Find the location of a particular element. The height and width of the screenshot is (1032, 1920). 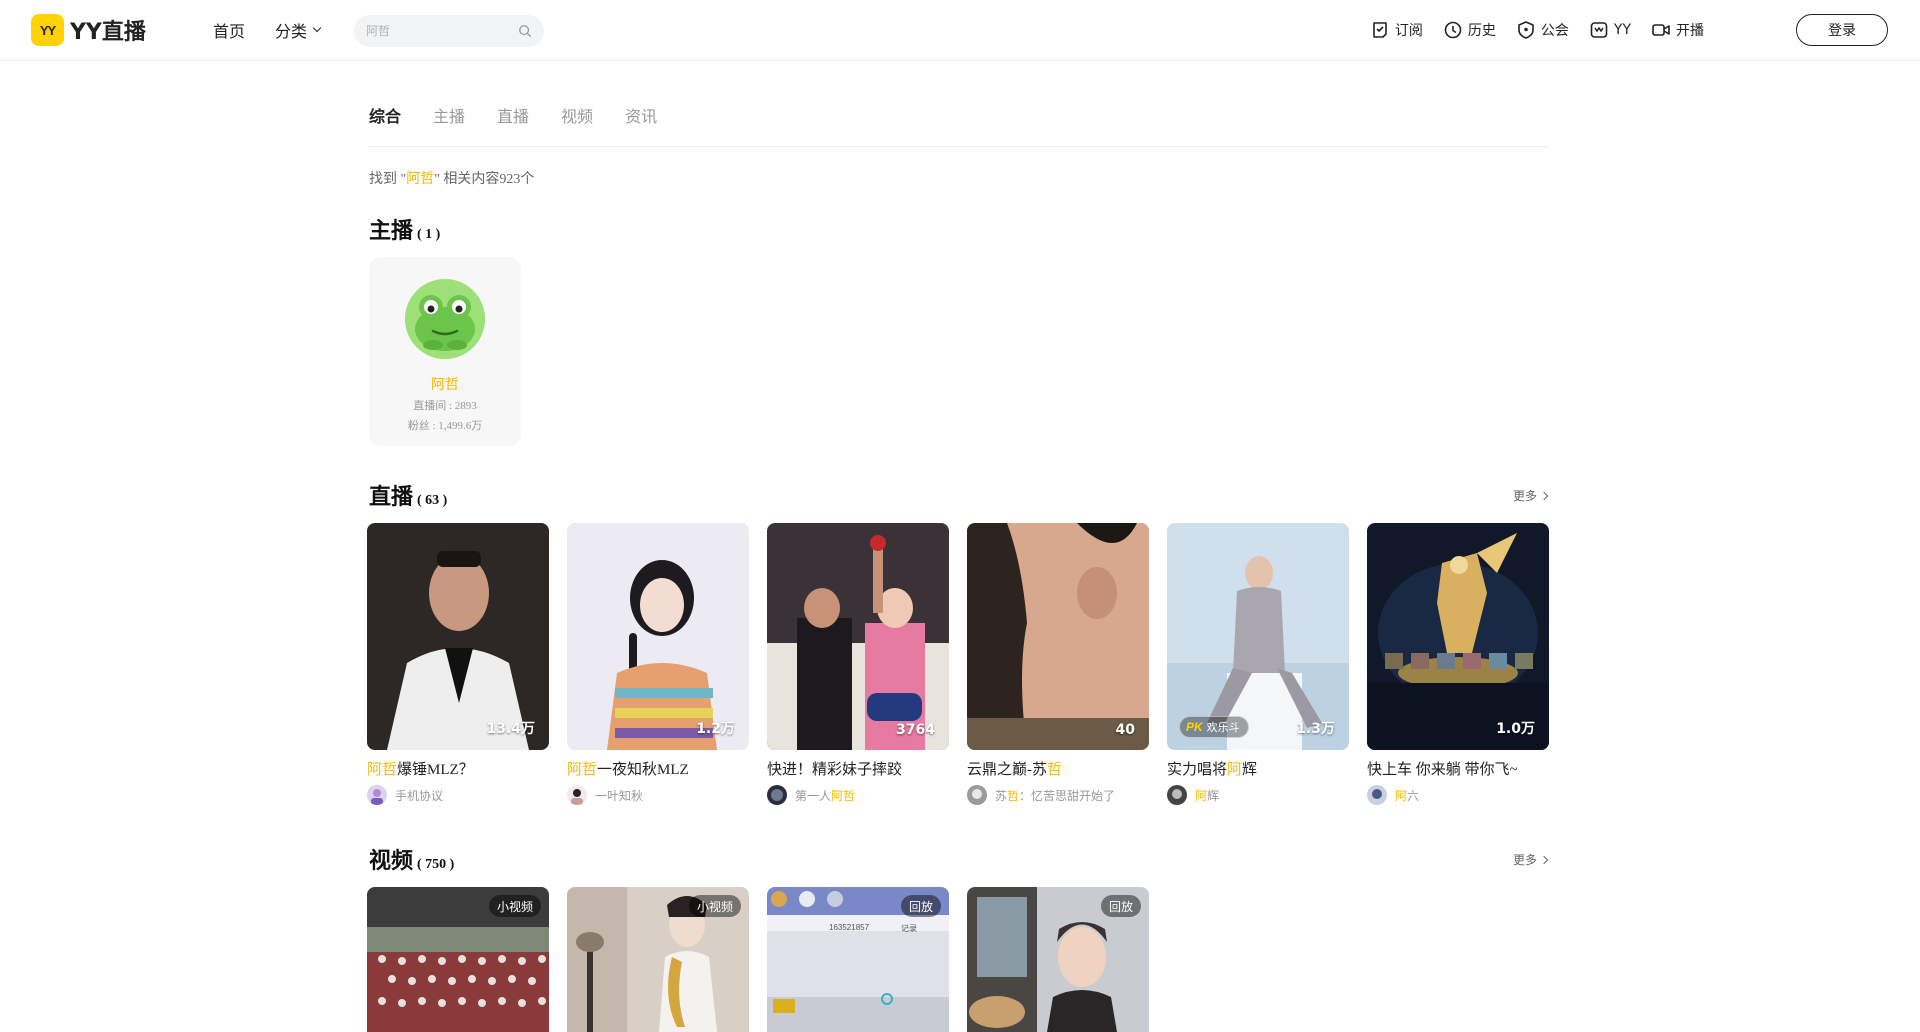

guild-label: 公会 is located at coordinates (1554, 31).